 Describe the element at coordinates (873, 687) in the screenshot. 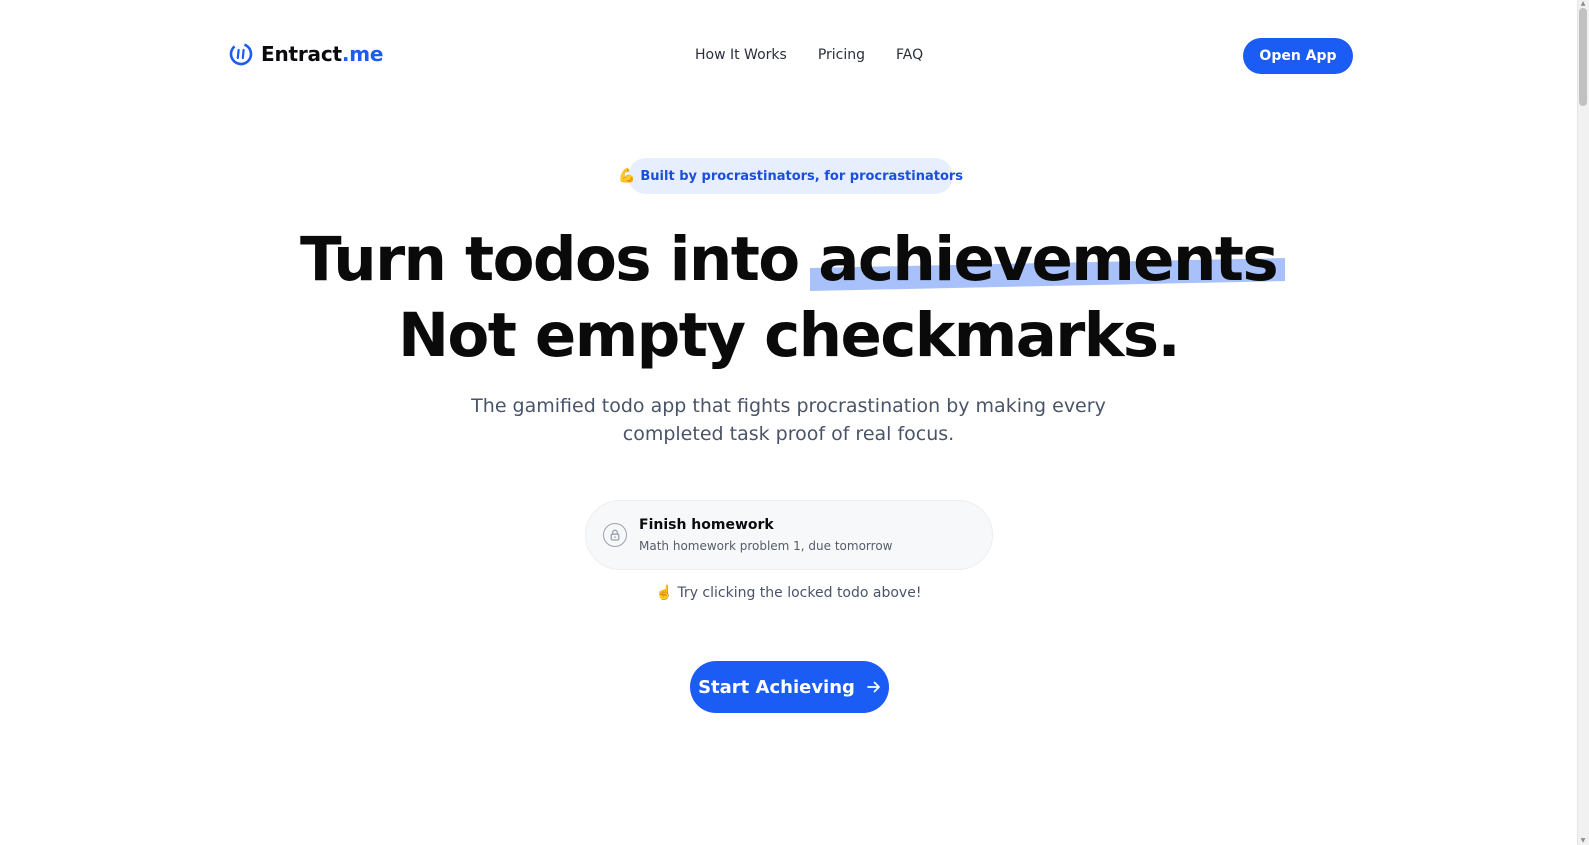

I see `arrow-right-icon` at that location.